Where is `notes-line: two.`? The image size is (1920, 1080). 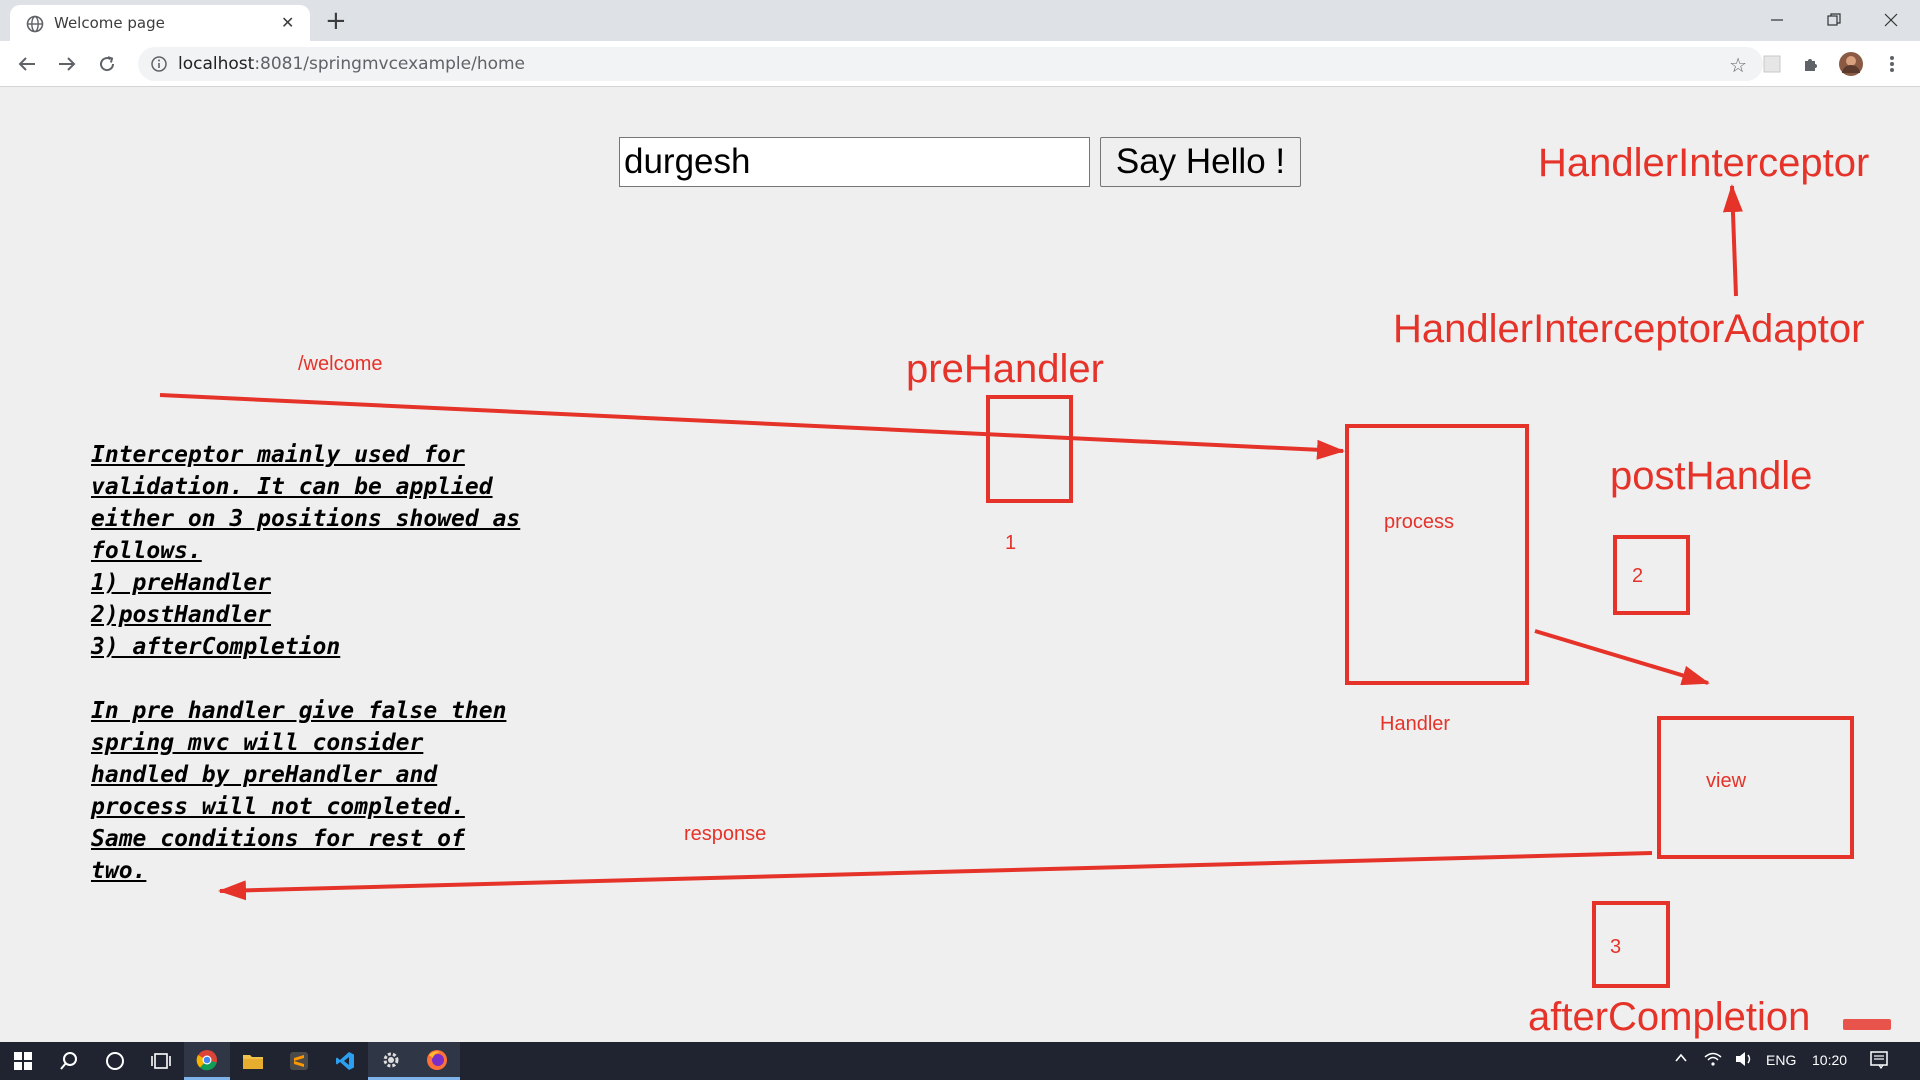
notes-line: two. is located at coordinates (119, 871).